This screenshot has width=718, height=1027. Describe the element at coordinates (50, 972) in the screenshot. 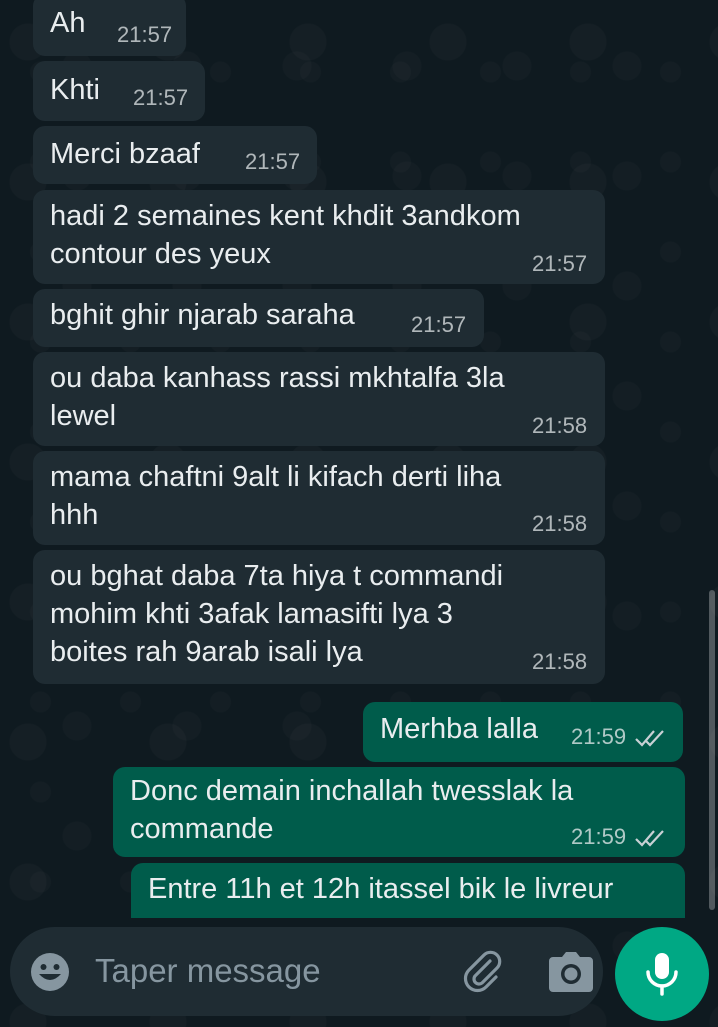

I see `emoji-icon` at that location.